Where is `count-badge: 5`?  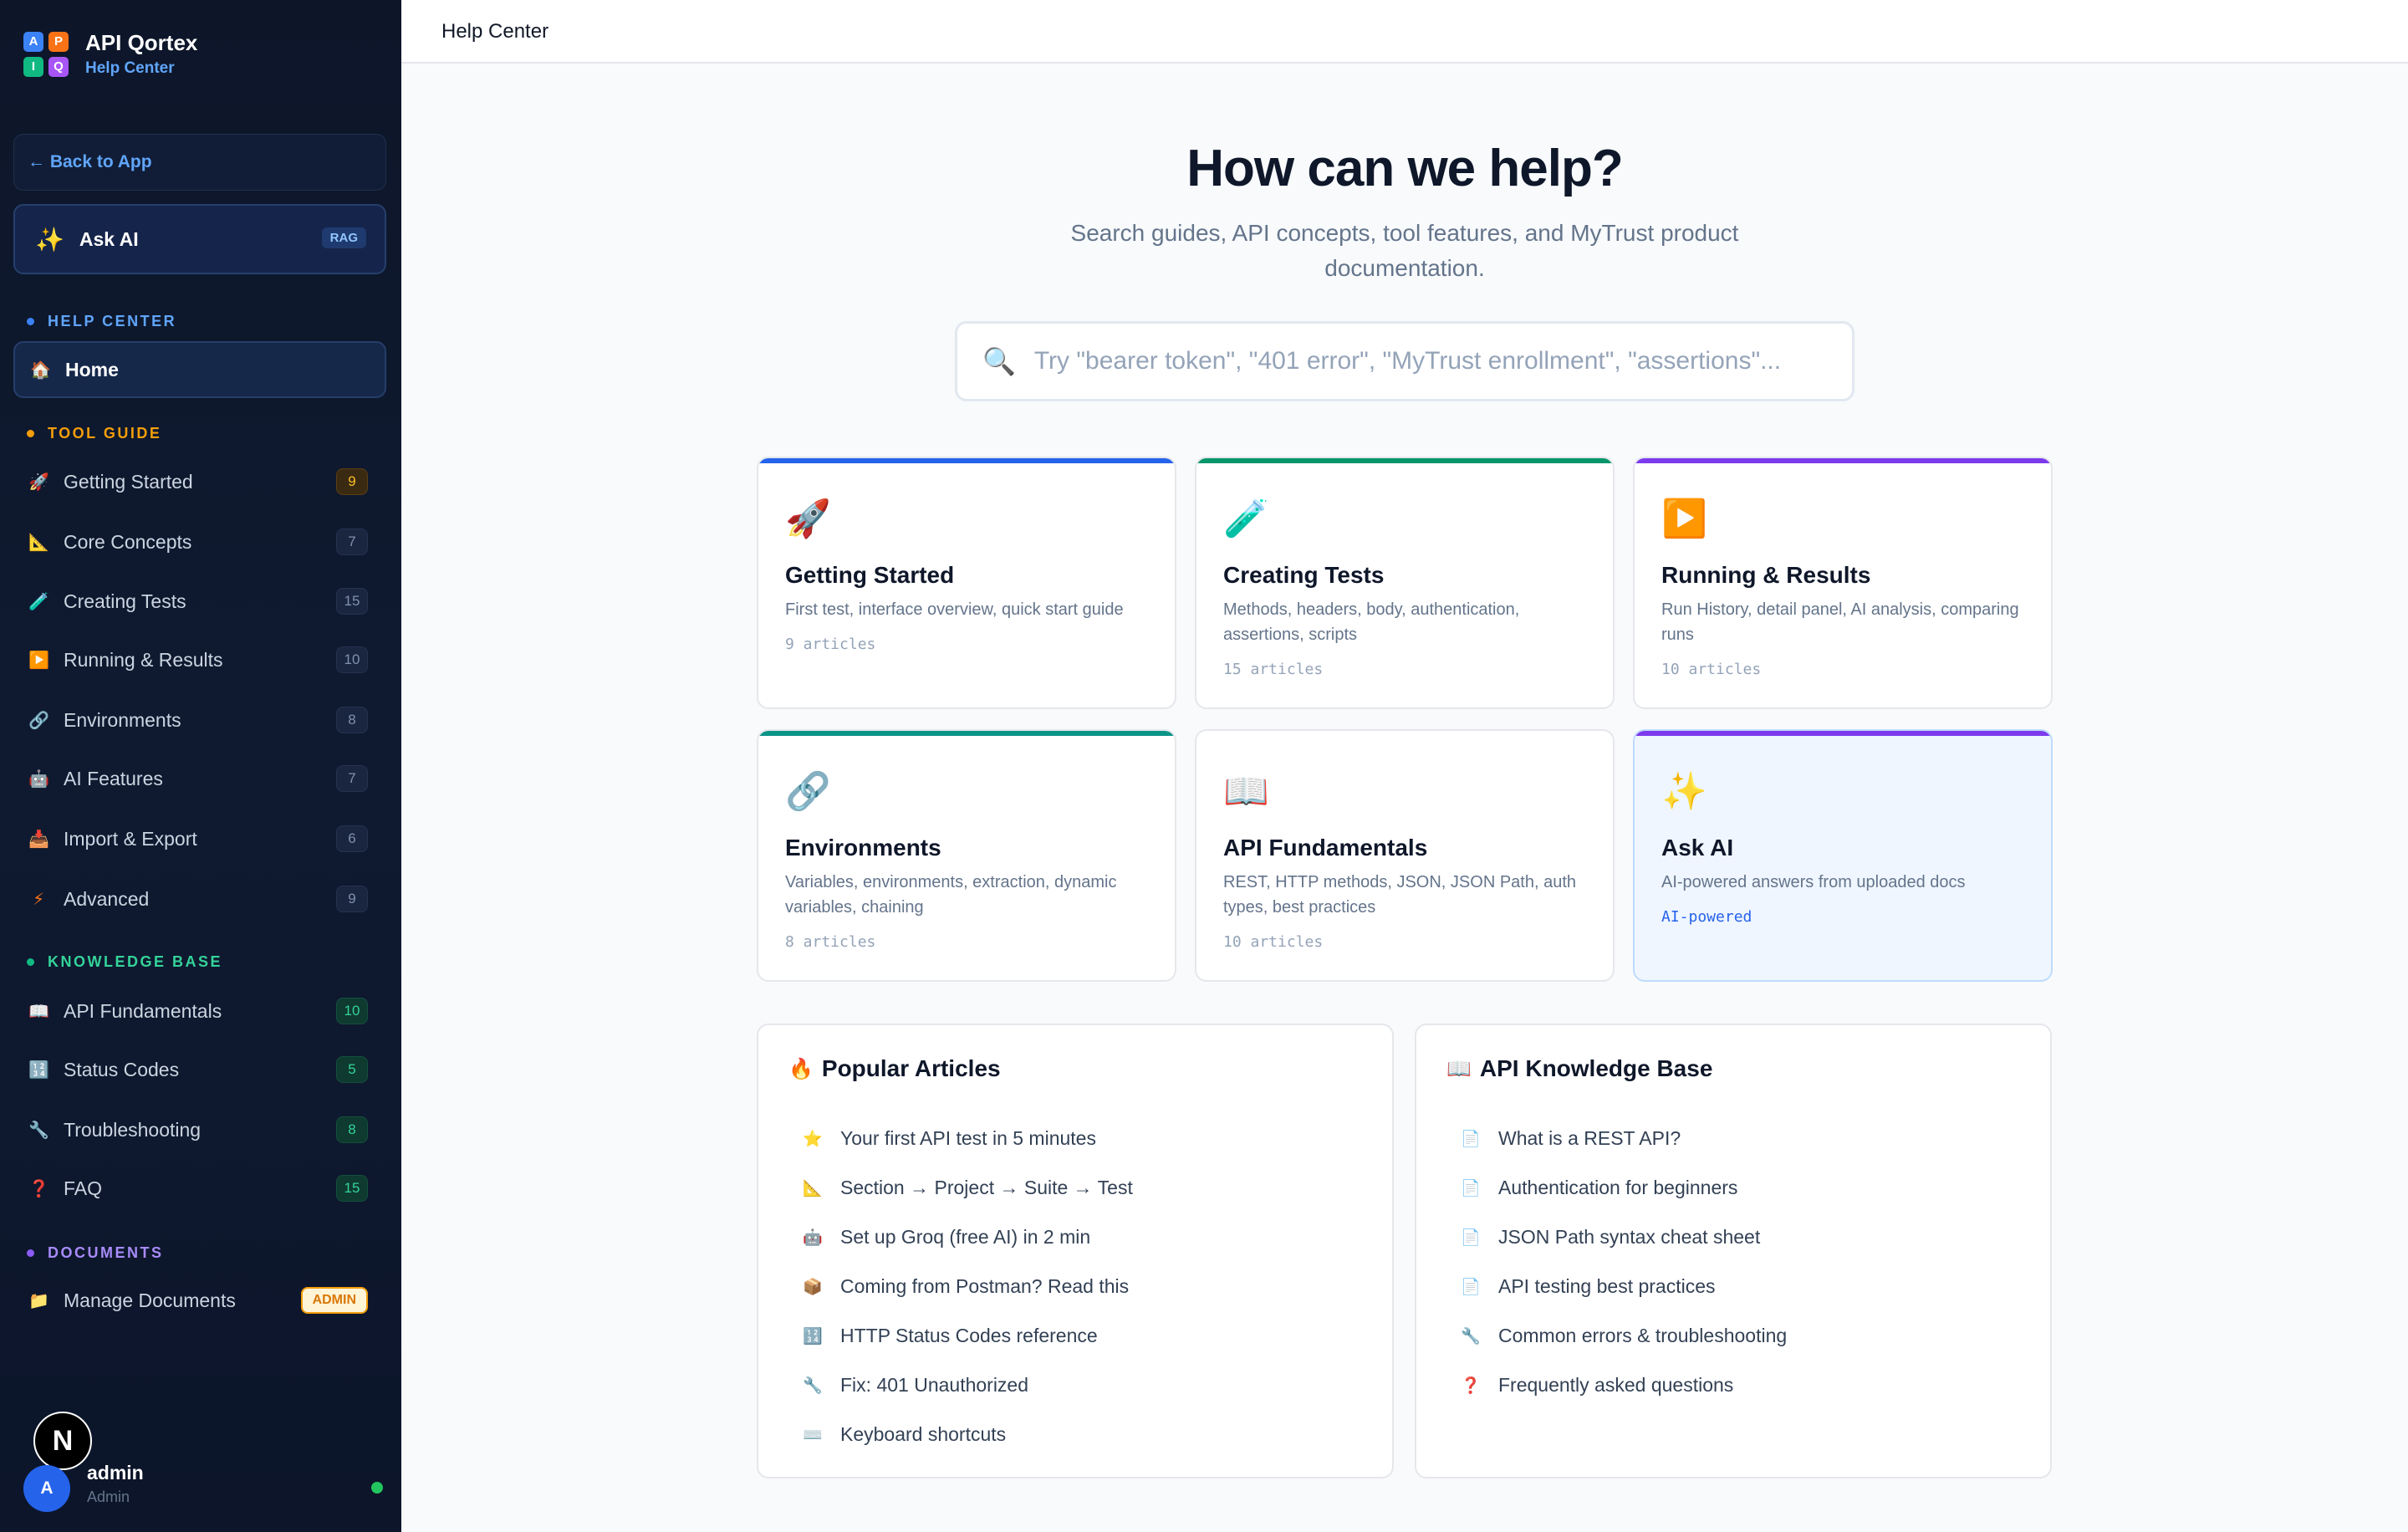 count-badge: 5 is located at coordinates (352, 1069).